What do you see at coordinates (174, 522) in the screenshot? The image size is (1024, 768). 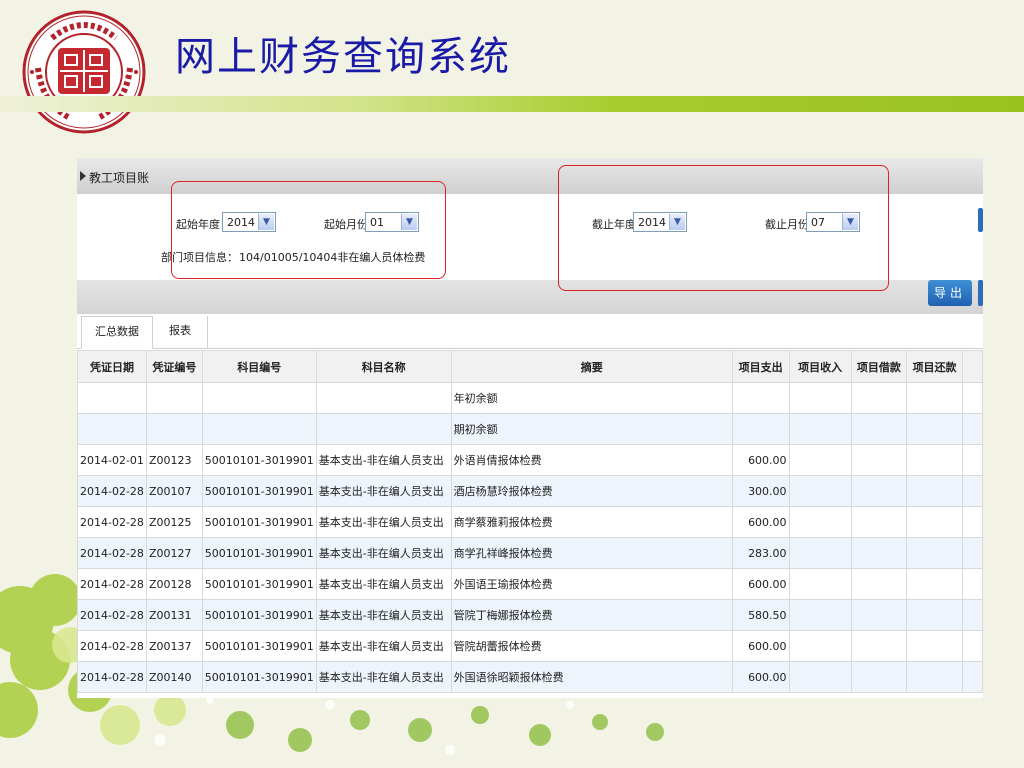 I see `cell-voucher: Z00125` at bounding box center [174, 522].